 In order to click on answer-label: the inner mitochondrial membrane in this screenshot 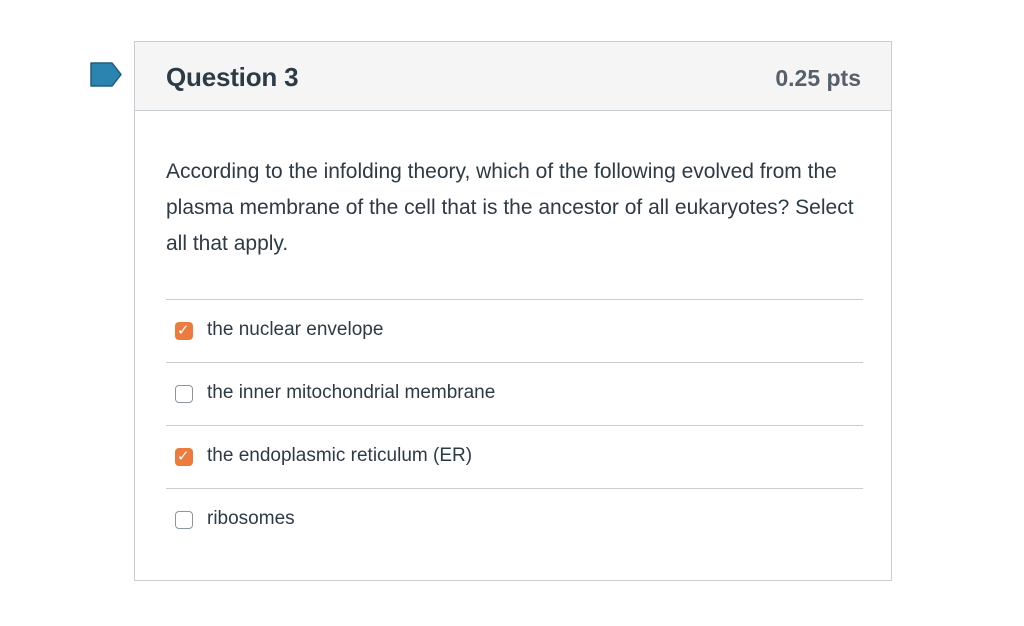, I will do `click(351, 393)`.